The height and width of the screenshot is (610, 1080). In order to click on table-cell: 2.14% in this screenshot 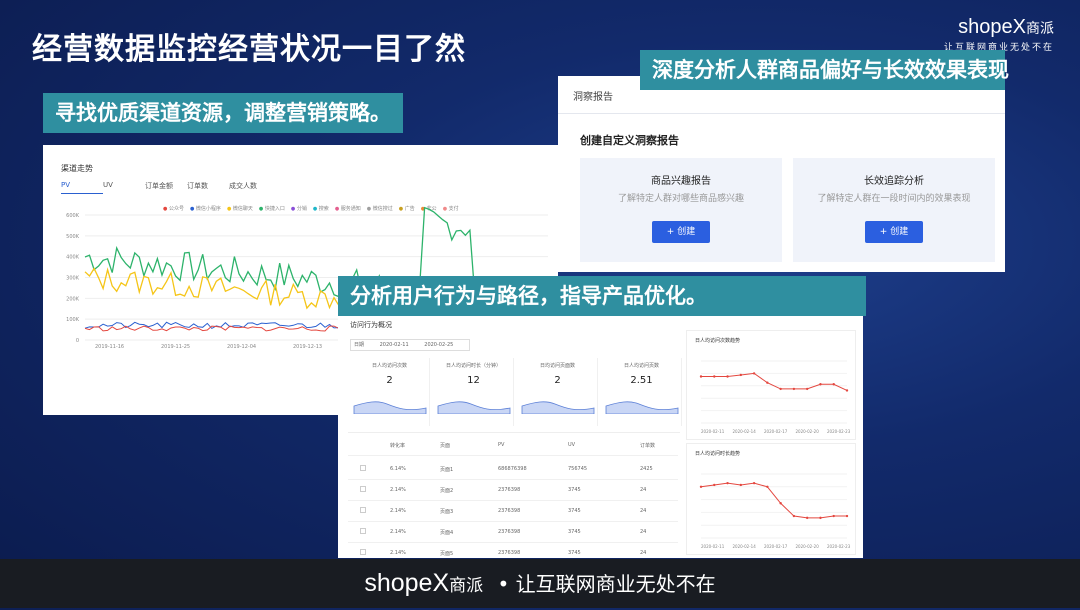, I will do `click(398, 490)`.